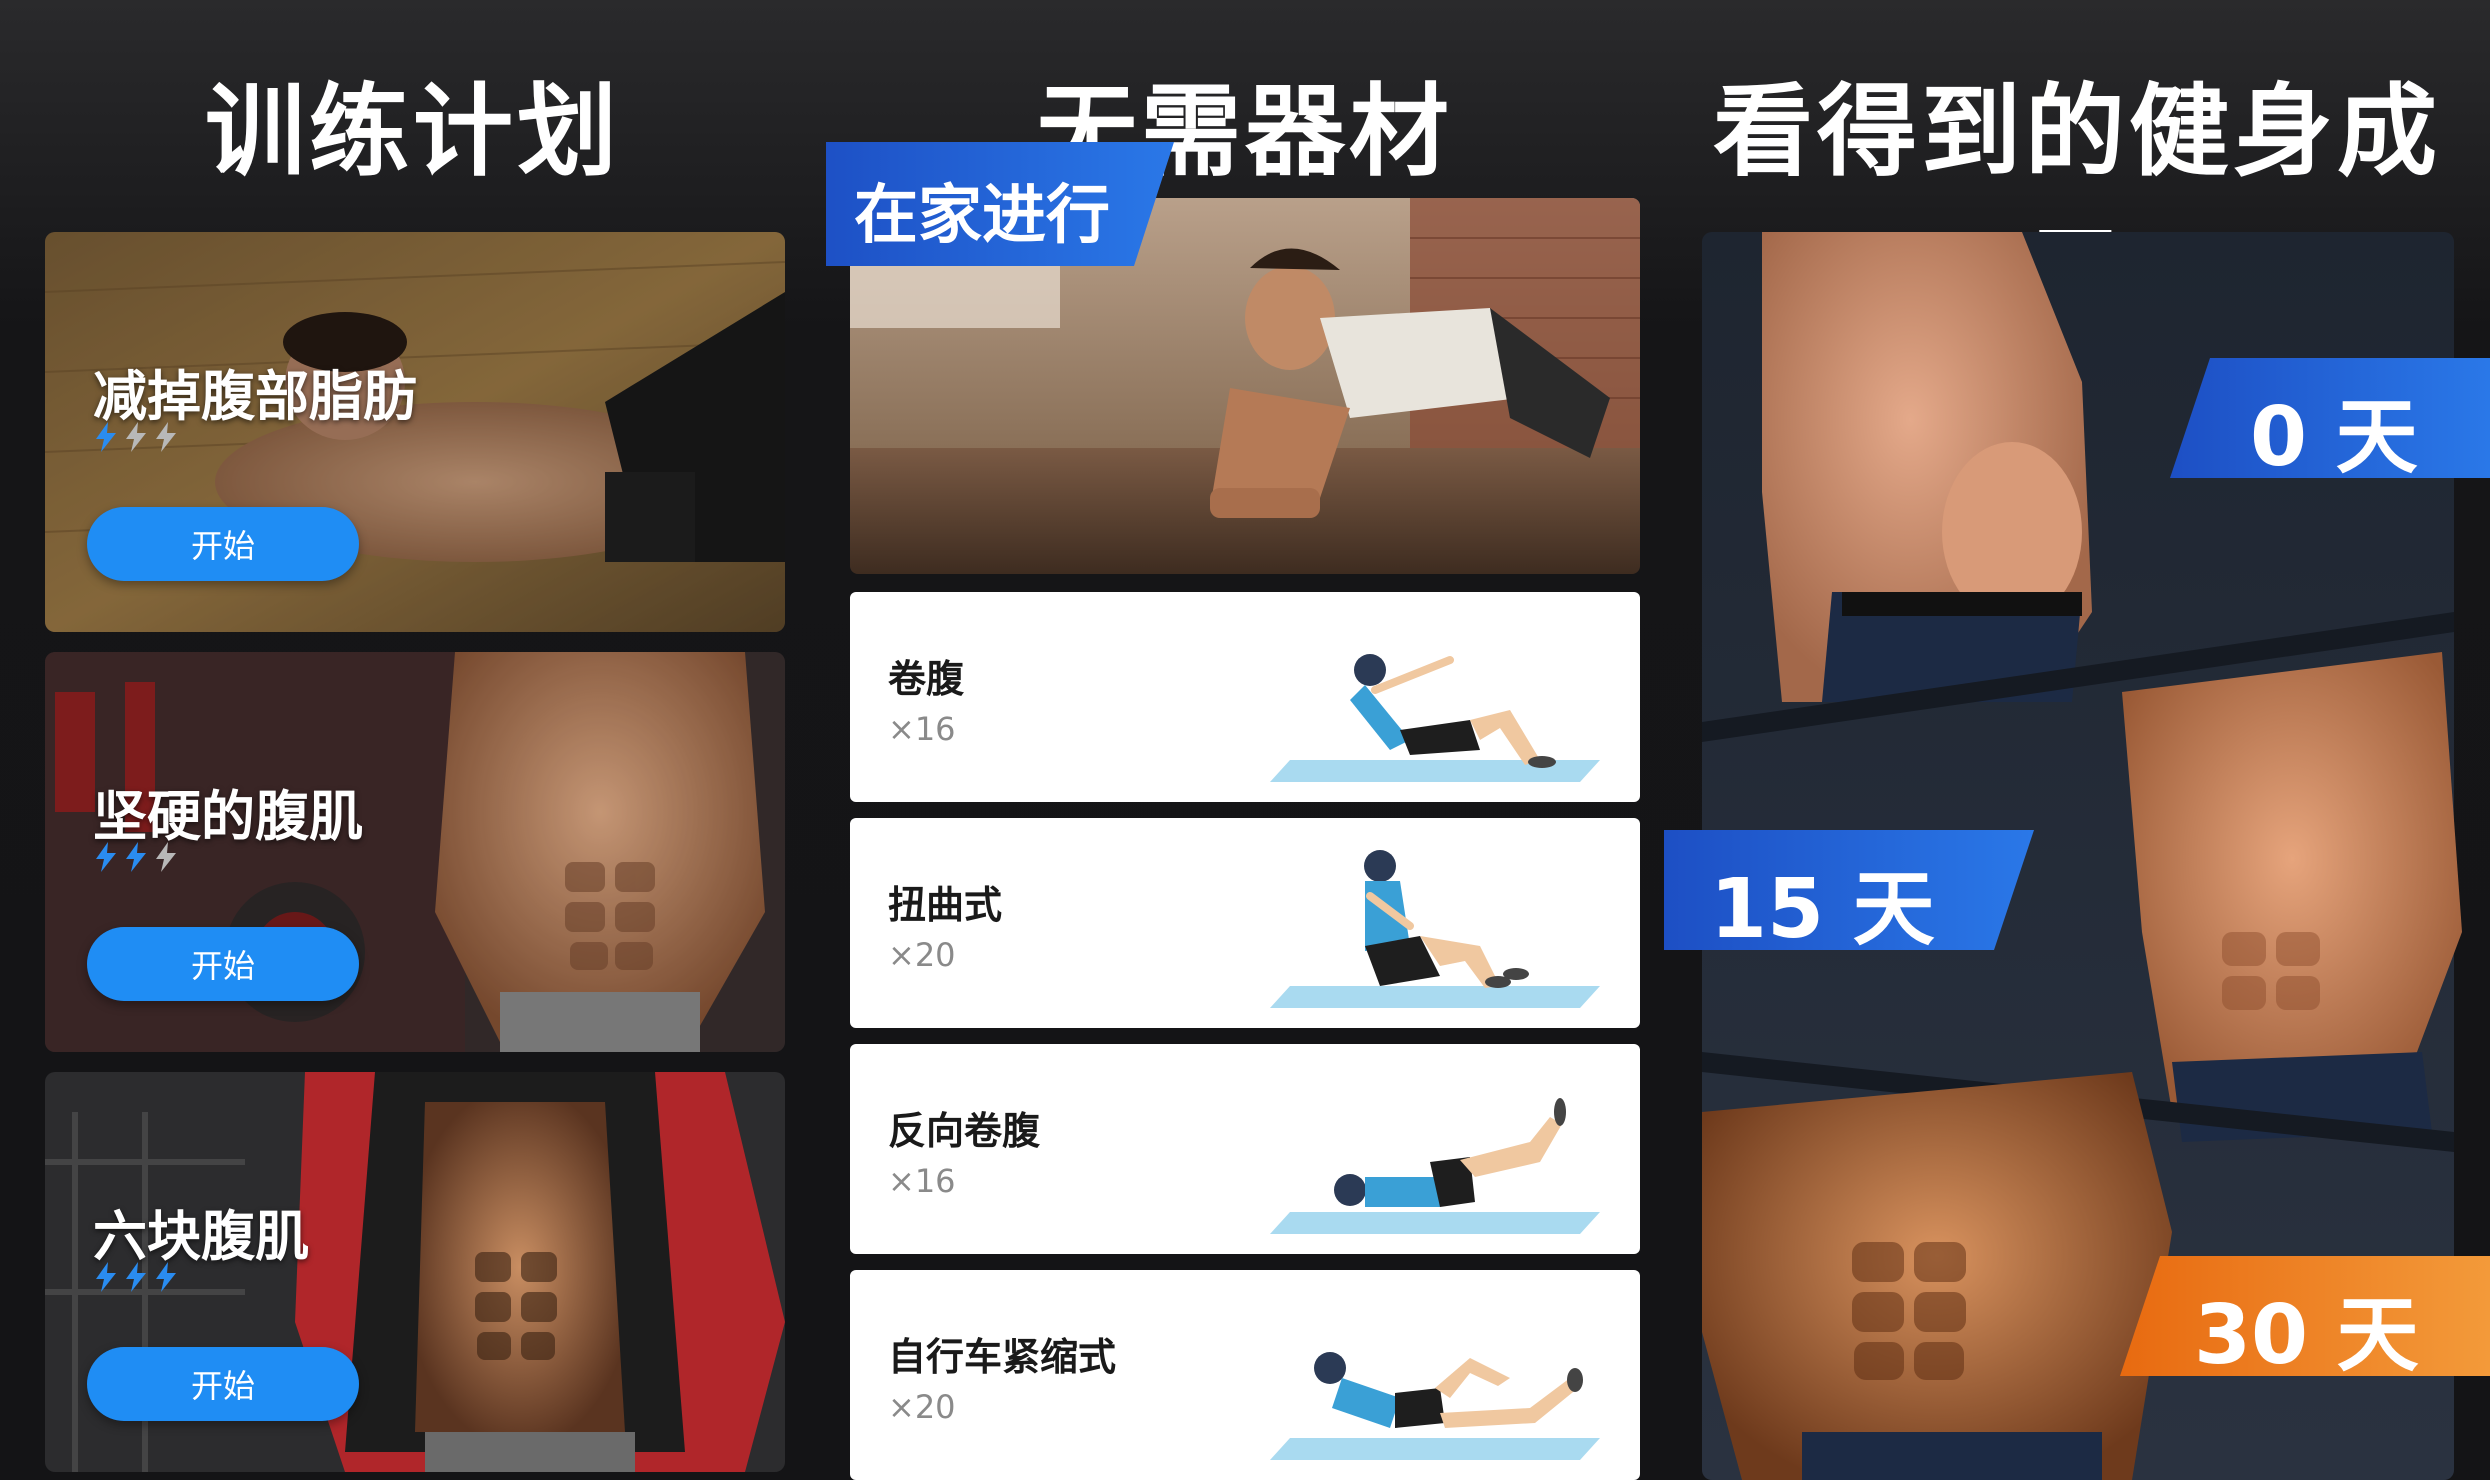 This screenshot has height=1480, width=2490. What do you see at coordinates (413, 131) in the screenshot?
I see `panel-heading: 训练计划` at bounding box center [413, 131].